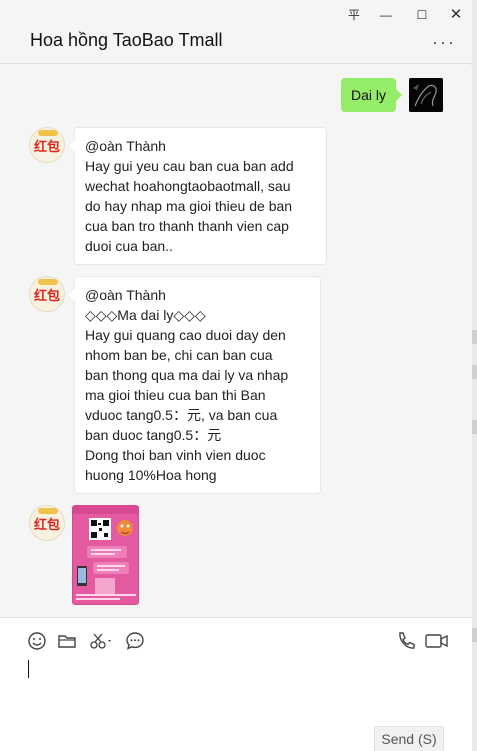 This screenshot has width=477, height=751. Describe the element at coordinates (37, 641) in the screenshot. I see `emoji-icon` at that location.